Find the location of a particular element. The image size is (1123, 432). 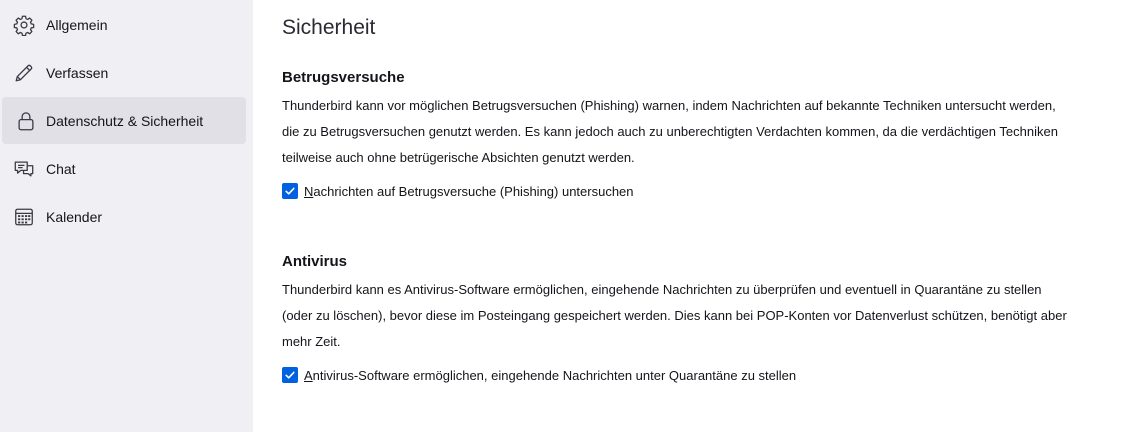

antivirus-checkbox is located at coordinates (290, 375).